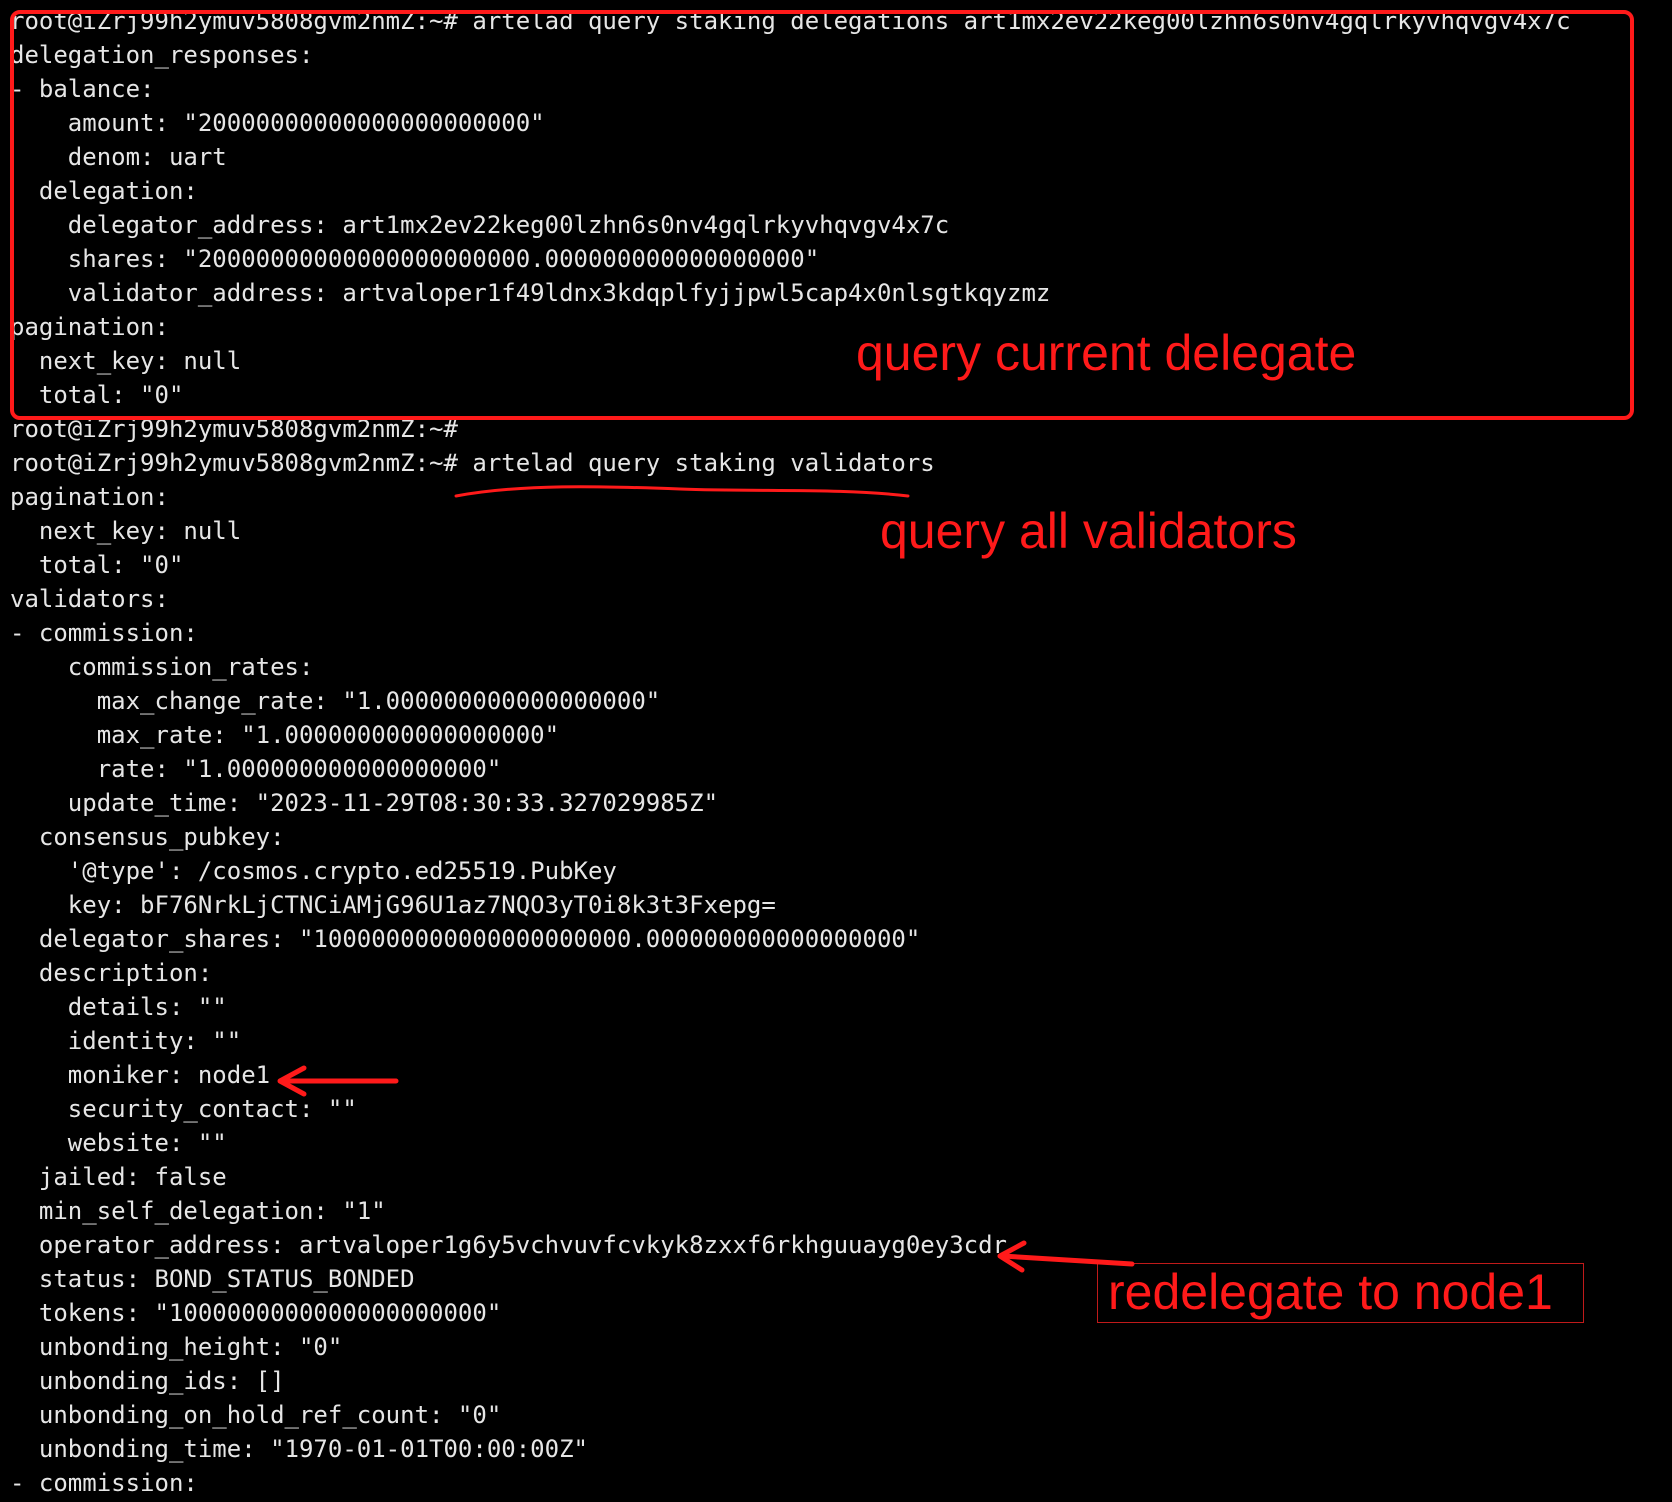 The height and width of the screenshot is (1502, 1672). I want to click on terminal-line: unbonding_on_hold_ref_count: "0", so click(256, 1415).